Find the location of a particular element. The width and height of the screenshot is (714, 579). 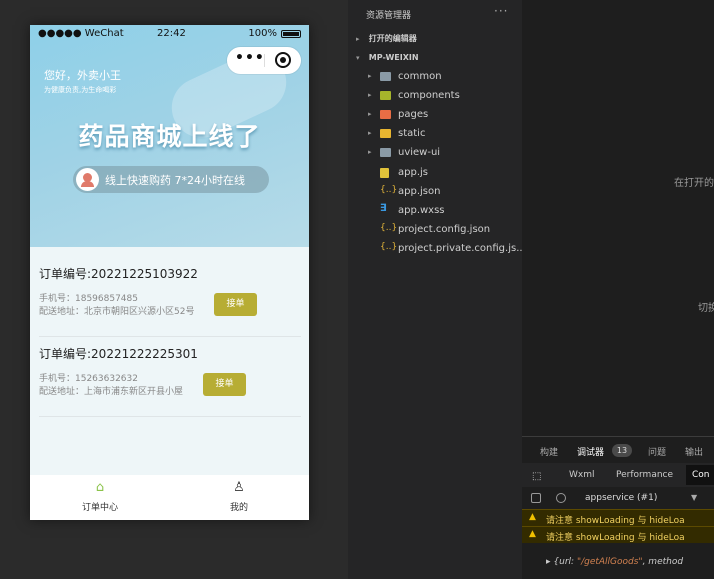

tab-output: 输出 is located at coordinates (694, 451).